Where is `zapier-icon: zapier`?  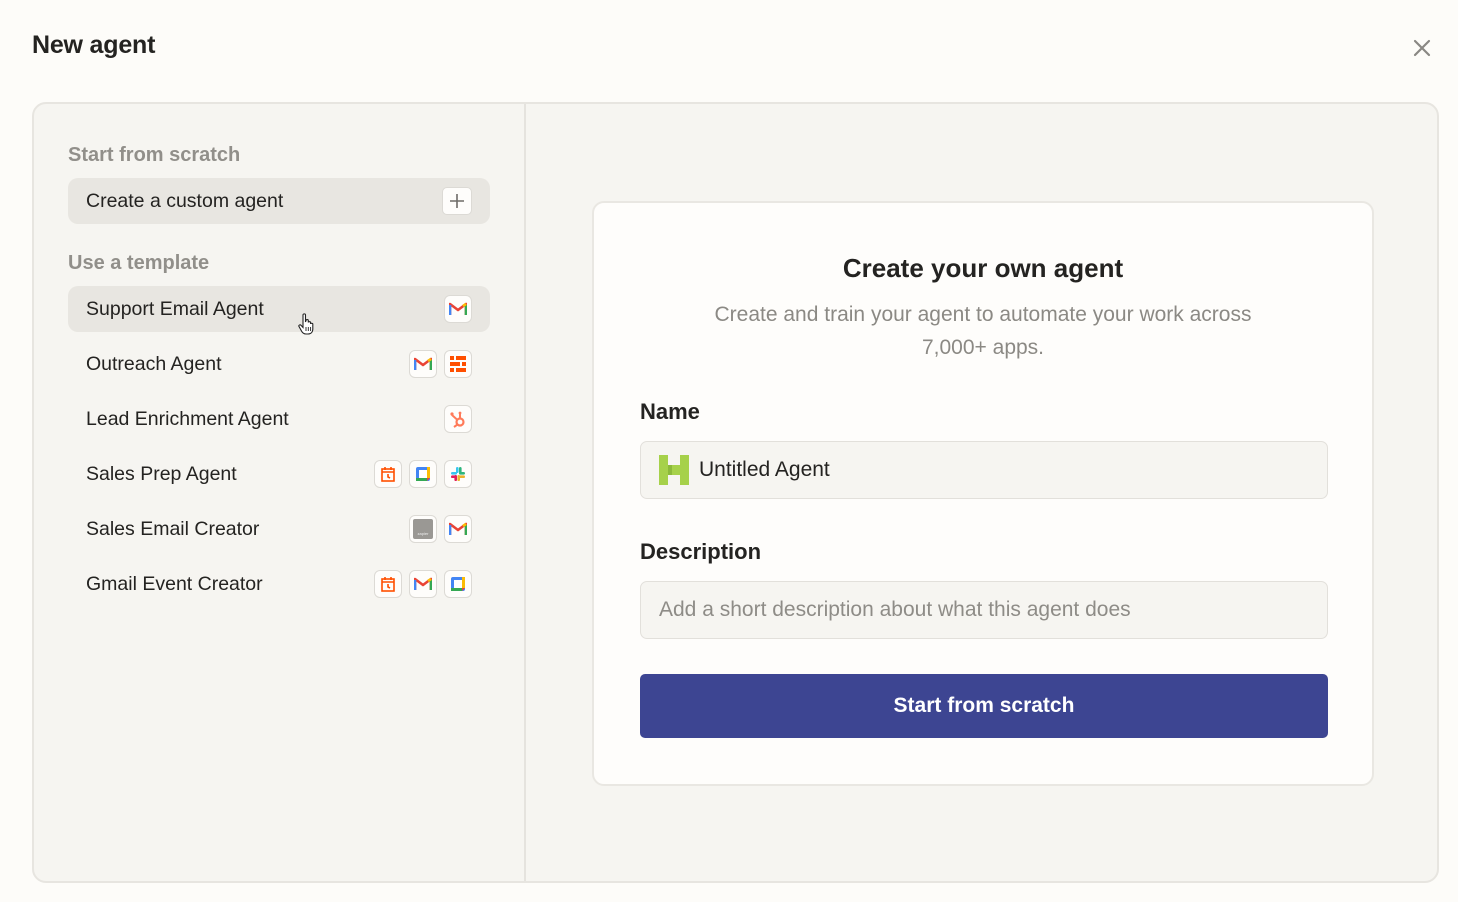 zapier-icon: zapier is located at coordinates (423, 529).